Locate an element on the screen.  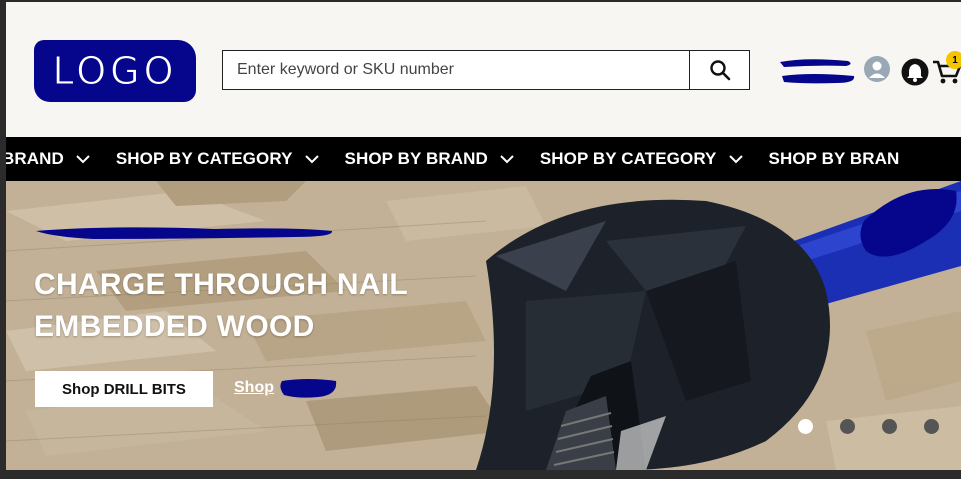
user-icon is located at coordinates (877, 69).